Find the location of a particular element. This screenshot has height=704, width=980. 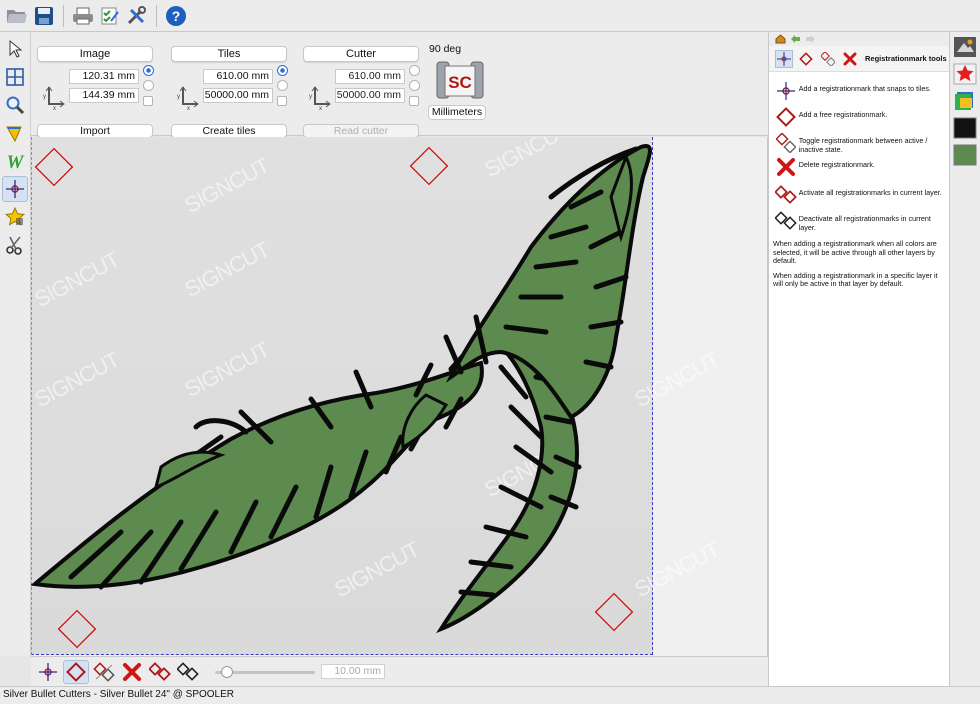

zoom-icon is located at coordinates (15, 105).